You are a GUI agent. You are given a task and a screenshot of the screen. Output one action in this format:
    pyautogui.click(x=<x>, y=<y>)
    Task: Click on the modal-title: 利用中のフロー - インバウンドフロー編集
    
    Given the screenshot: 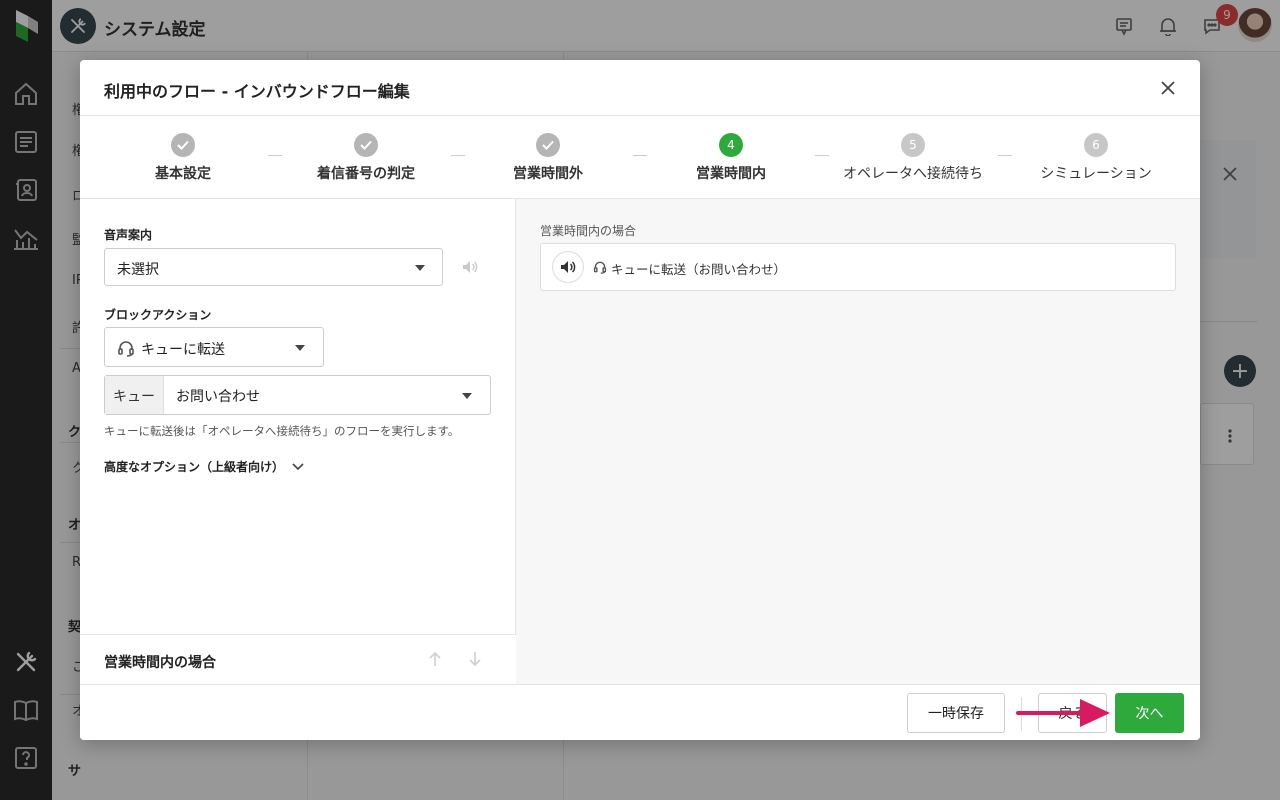 What is the action you would take?
    pyautogui.click(x=257, y=91)
    